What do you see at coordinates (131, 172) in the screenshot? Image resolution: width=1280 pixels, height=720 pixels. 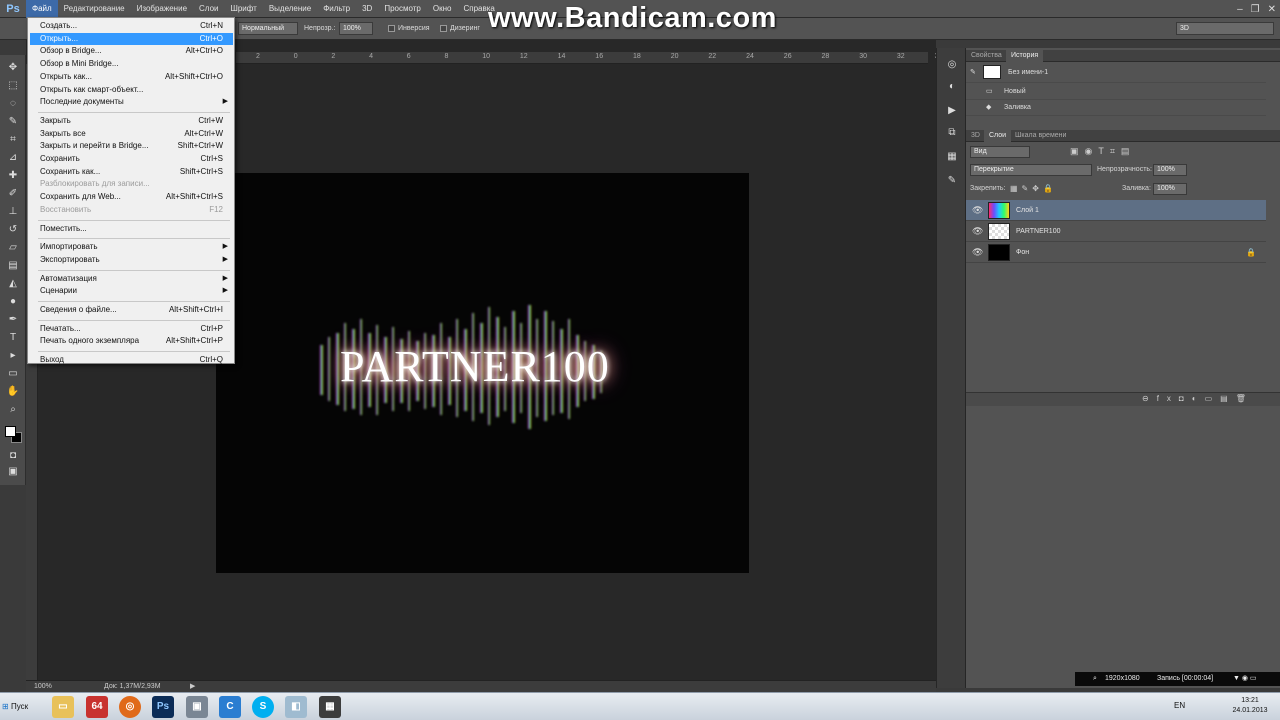 I see `file-menu-item: Сохранить как... Shift+Ctrl+S` at bounding box center [131, 172].